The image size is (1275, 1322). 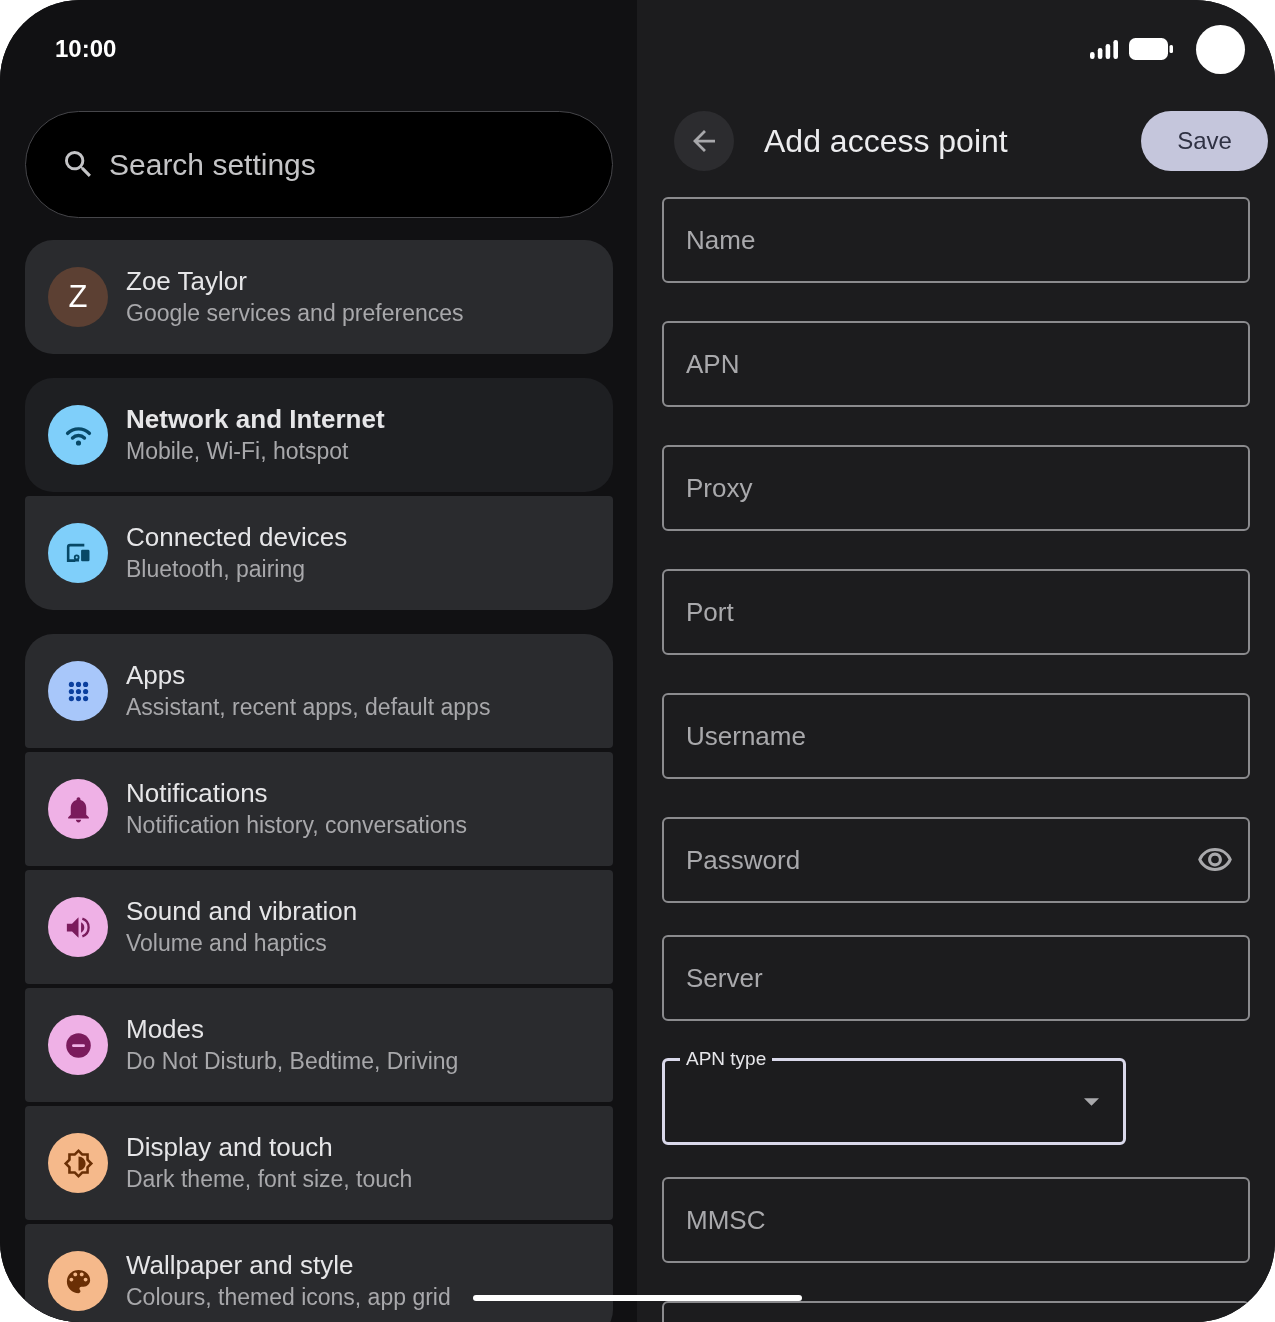 What do you see at coordinates (295, 313) in the screenshot?
I see `item-subtitle: Google services and preferences` at bounding box center [295, 313].